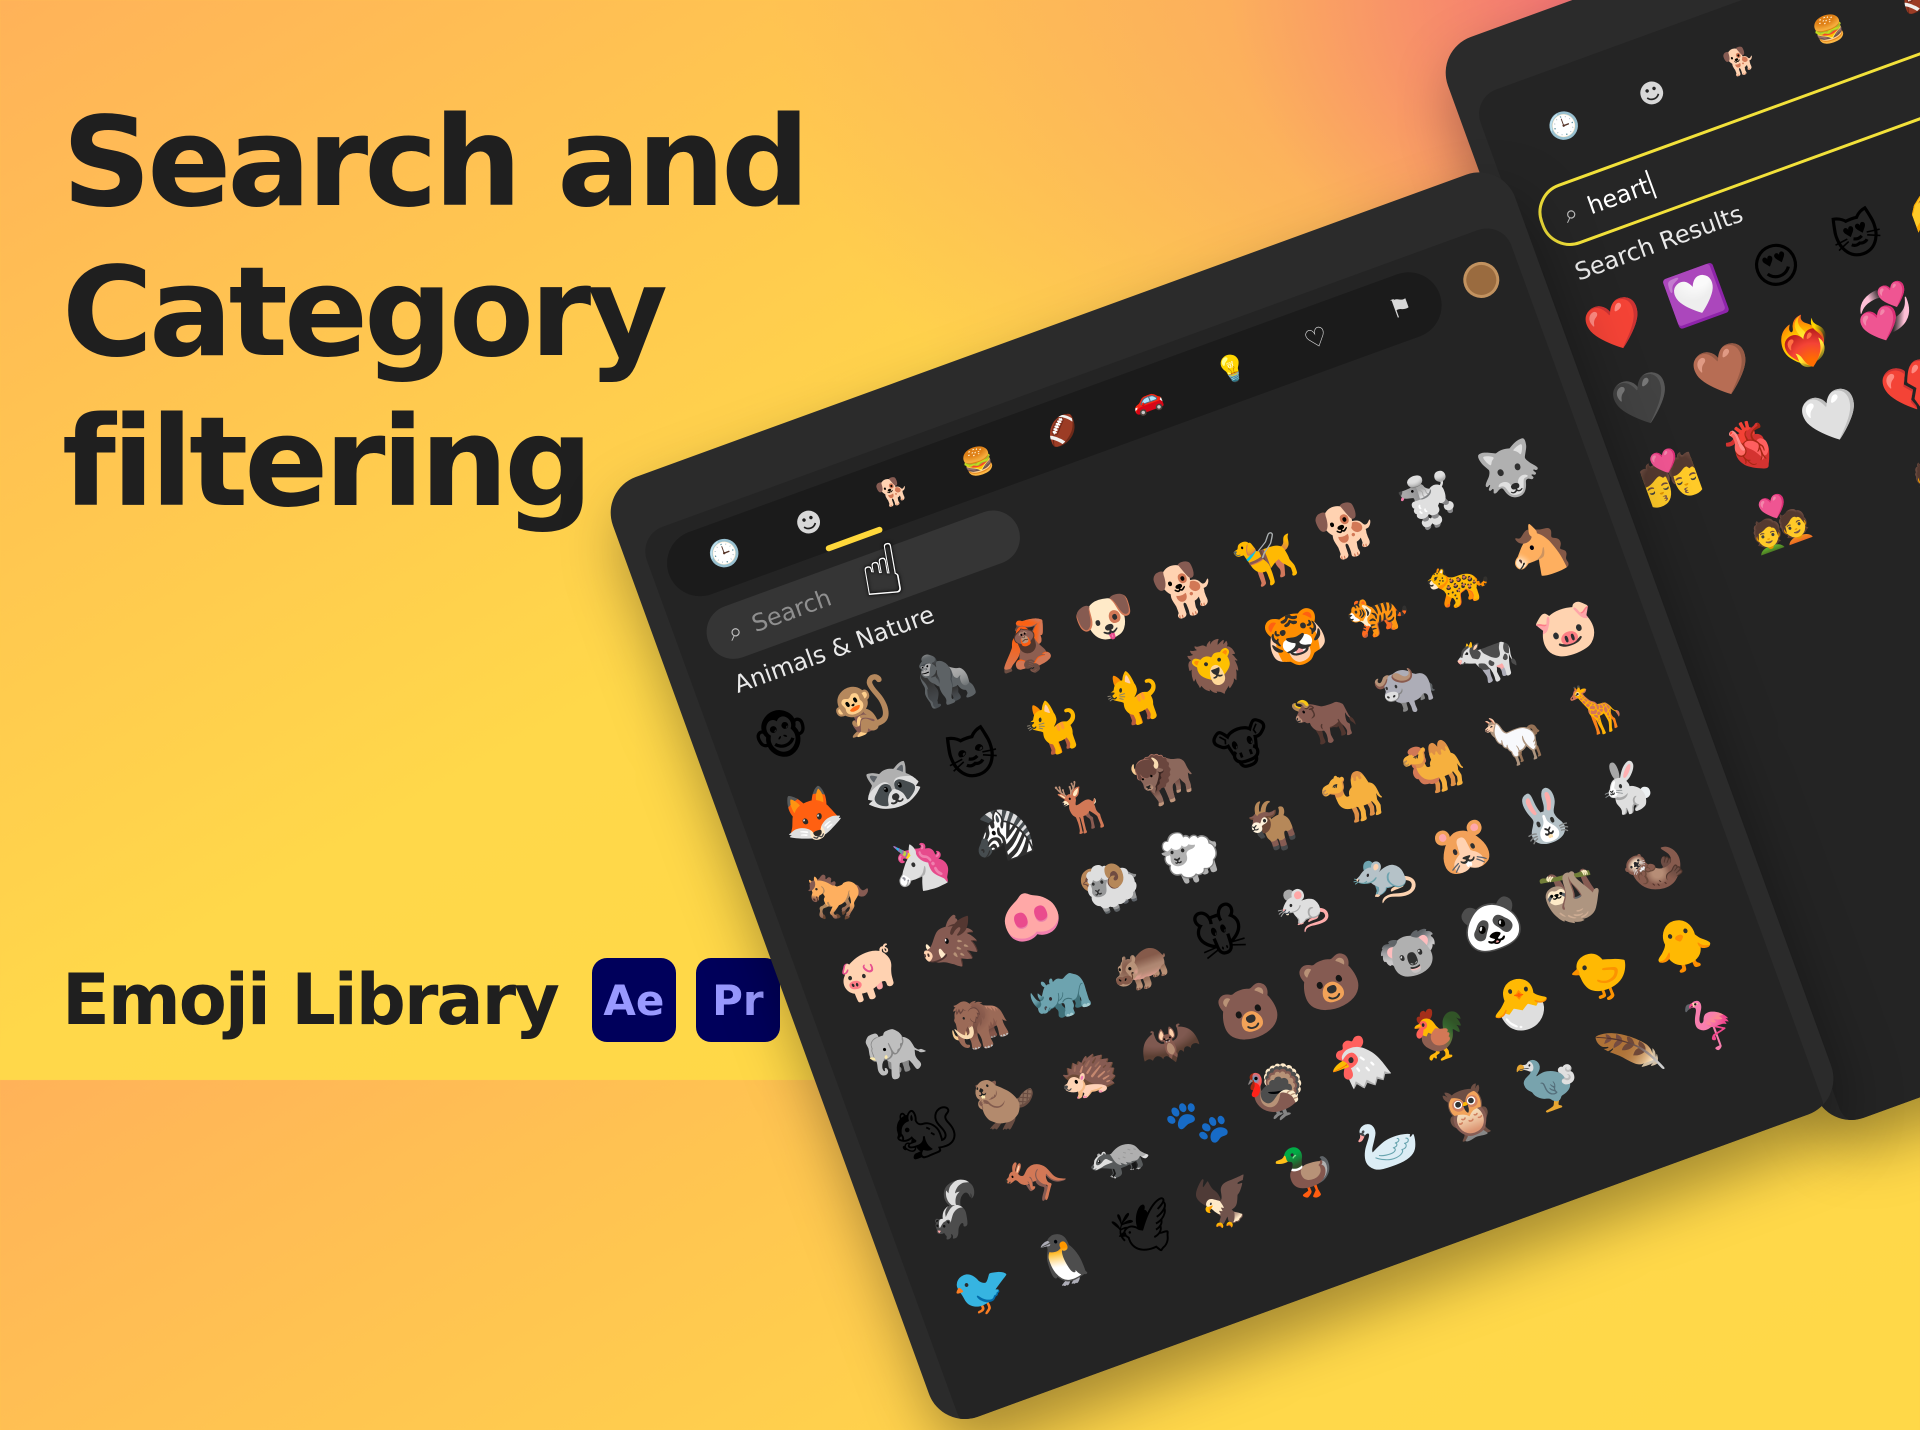  What do you see at coordinates (1618, 196) in the screenshot?
I see `search-input-value: heart` at bounding box center [1618, 196].